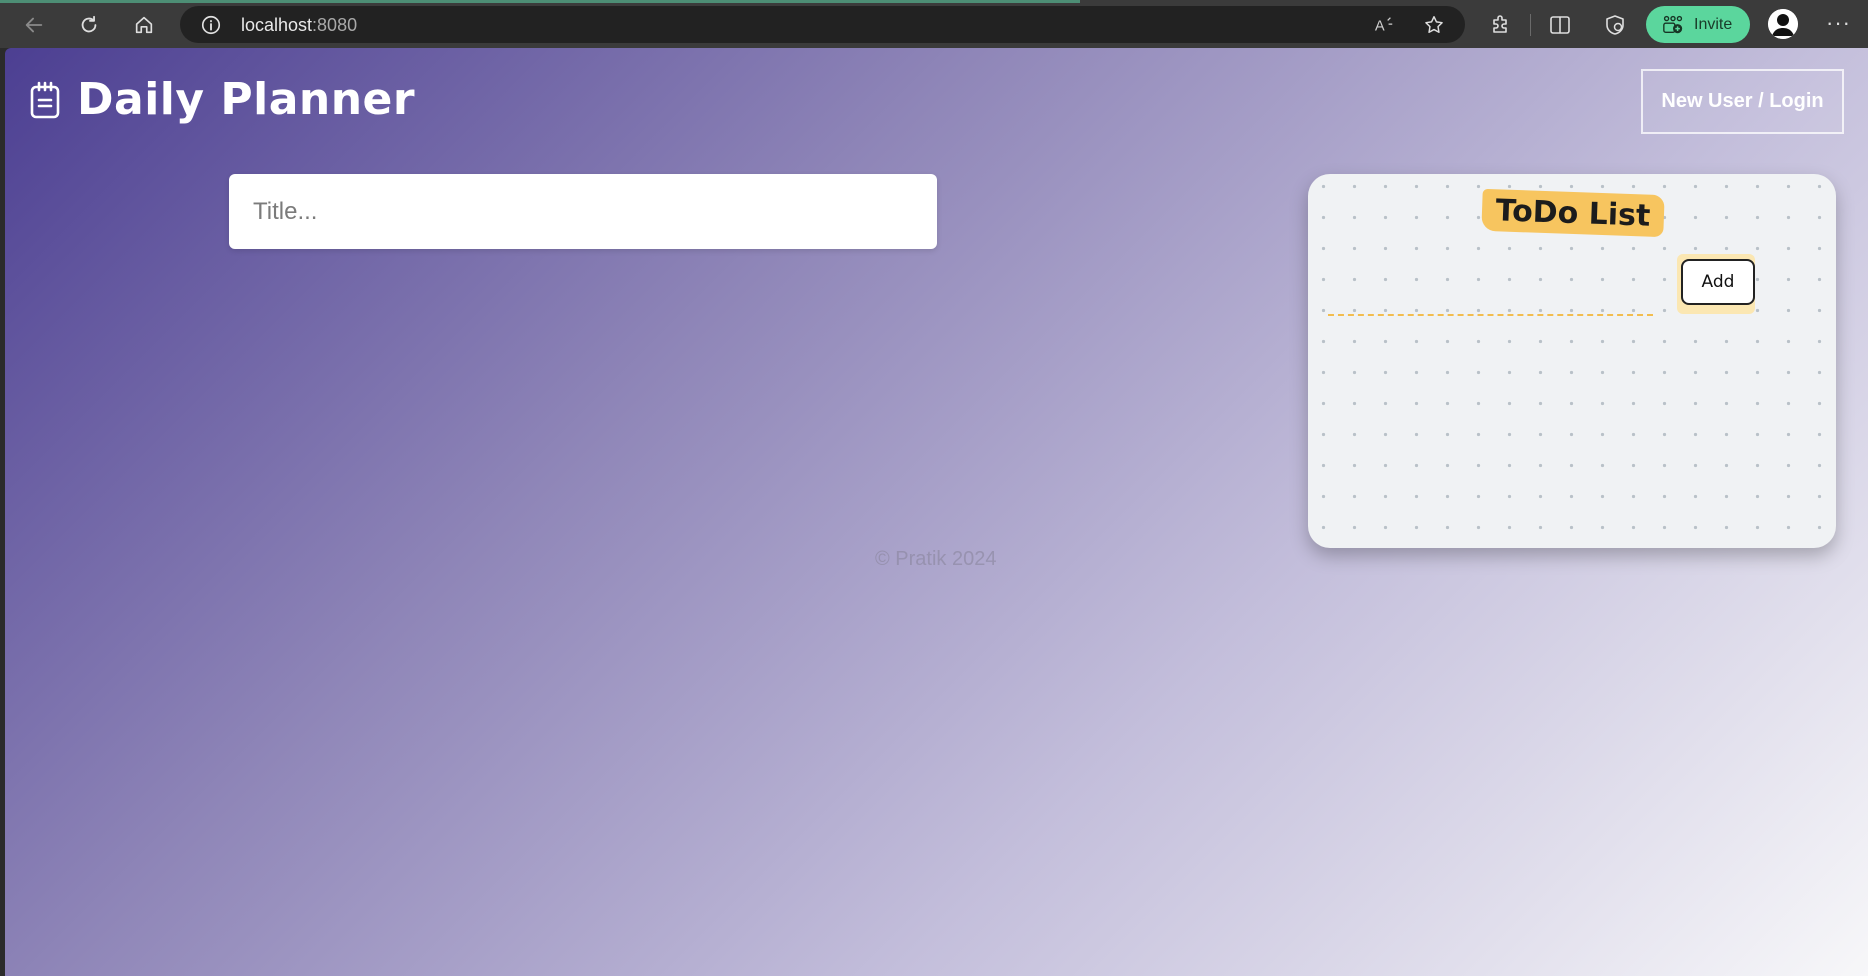 The width and height of the screenshot is (1868, 976). What do you see at coordinates (822, 24) in the screenshot?
I see `address-bar: localhost:8080 A` at bounding box center [822, 24].